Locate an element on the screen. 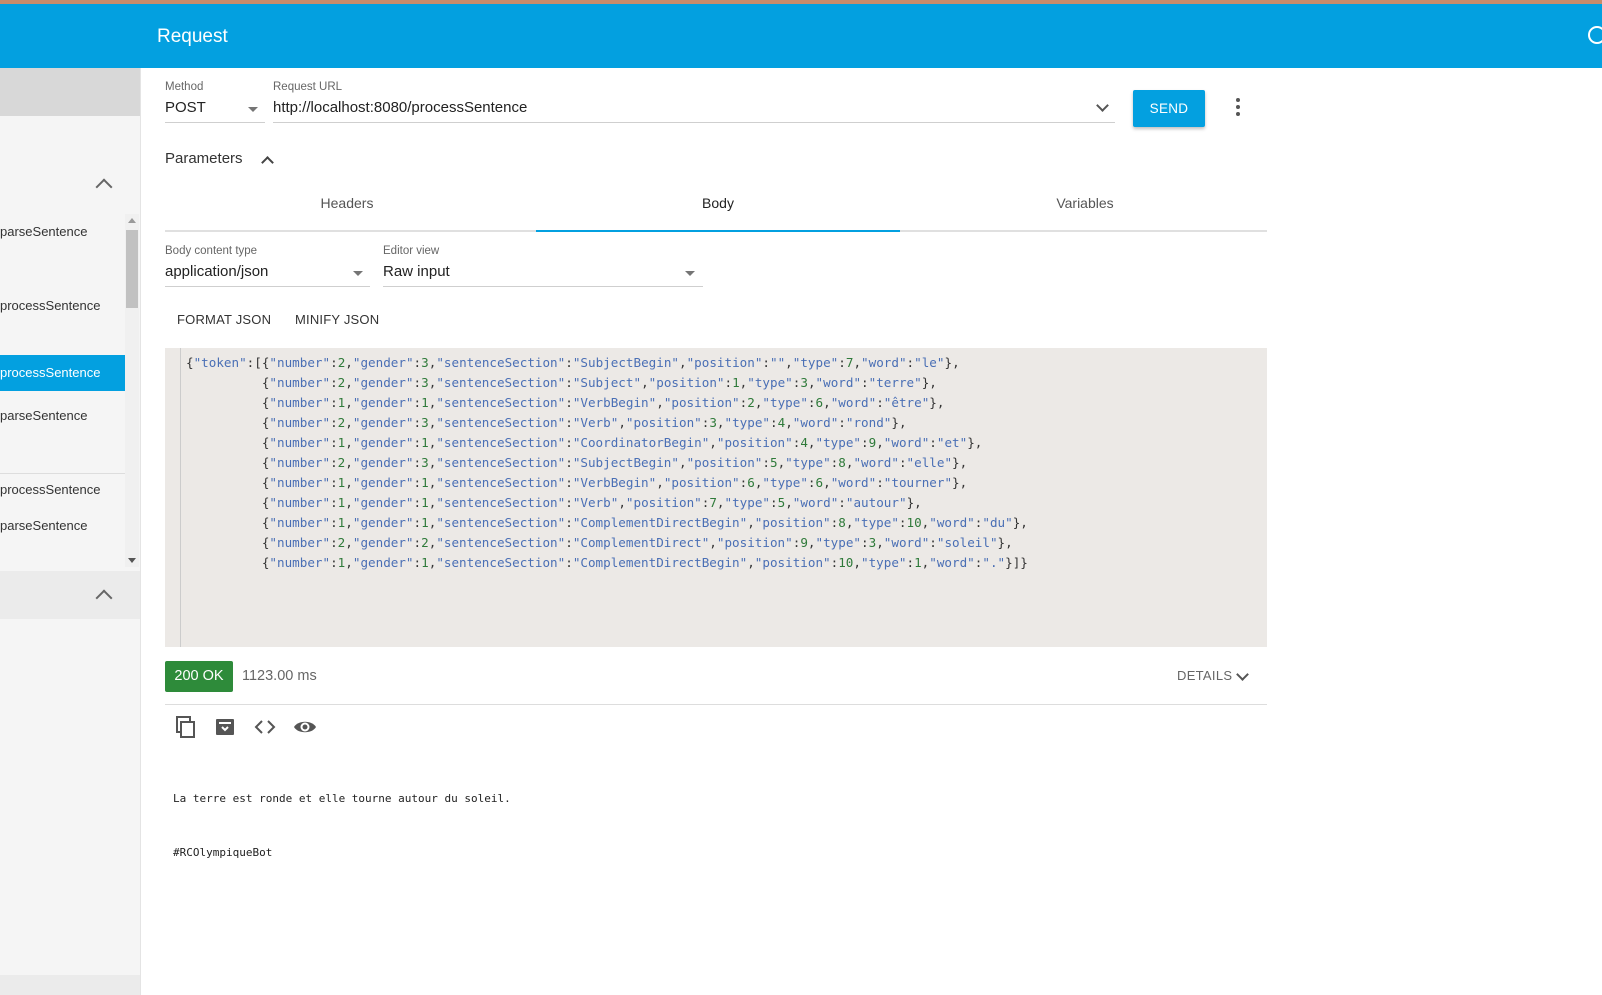 This screenshot has width=1602, height=995. tab-variables: Variables is located at coordinates (1085, 209).